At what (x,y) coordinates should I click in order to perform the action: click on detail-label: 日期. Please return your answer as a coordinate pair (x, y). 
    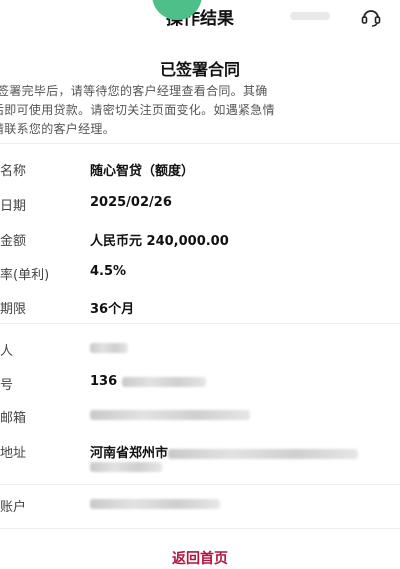
    Looking at the image, I should click on (13, 206).